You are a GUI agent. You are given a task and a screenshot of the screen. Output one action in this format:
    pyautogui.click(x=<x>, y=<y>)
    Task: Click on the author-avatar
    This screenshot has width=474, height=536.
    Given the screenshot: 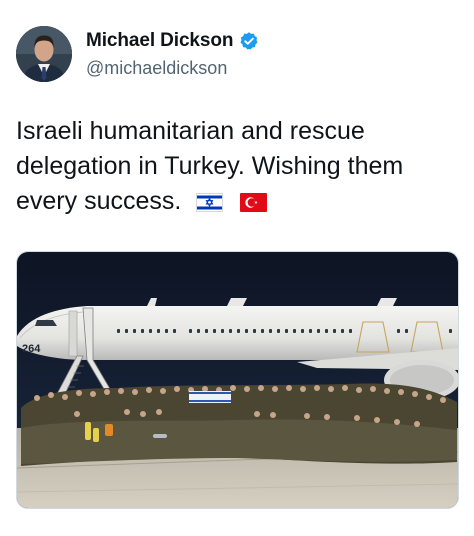 What is the action you would take?
    pyautogui.click(x=44, y=54)
    